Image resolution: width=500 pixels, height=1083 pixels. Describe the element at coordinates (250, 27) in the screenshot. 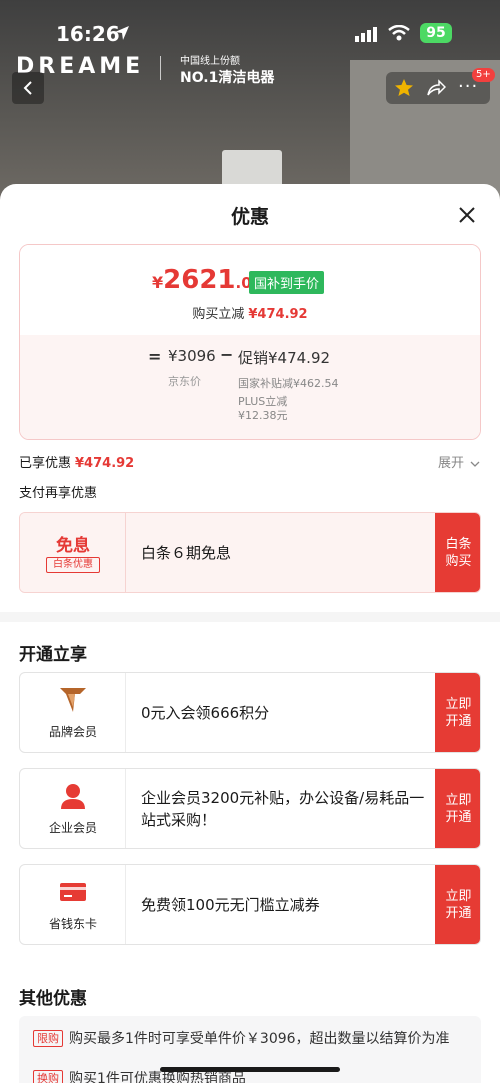

I see `status-bar: 16:26 95` at that location.